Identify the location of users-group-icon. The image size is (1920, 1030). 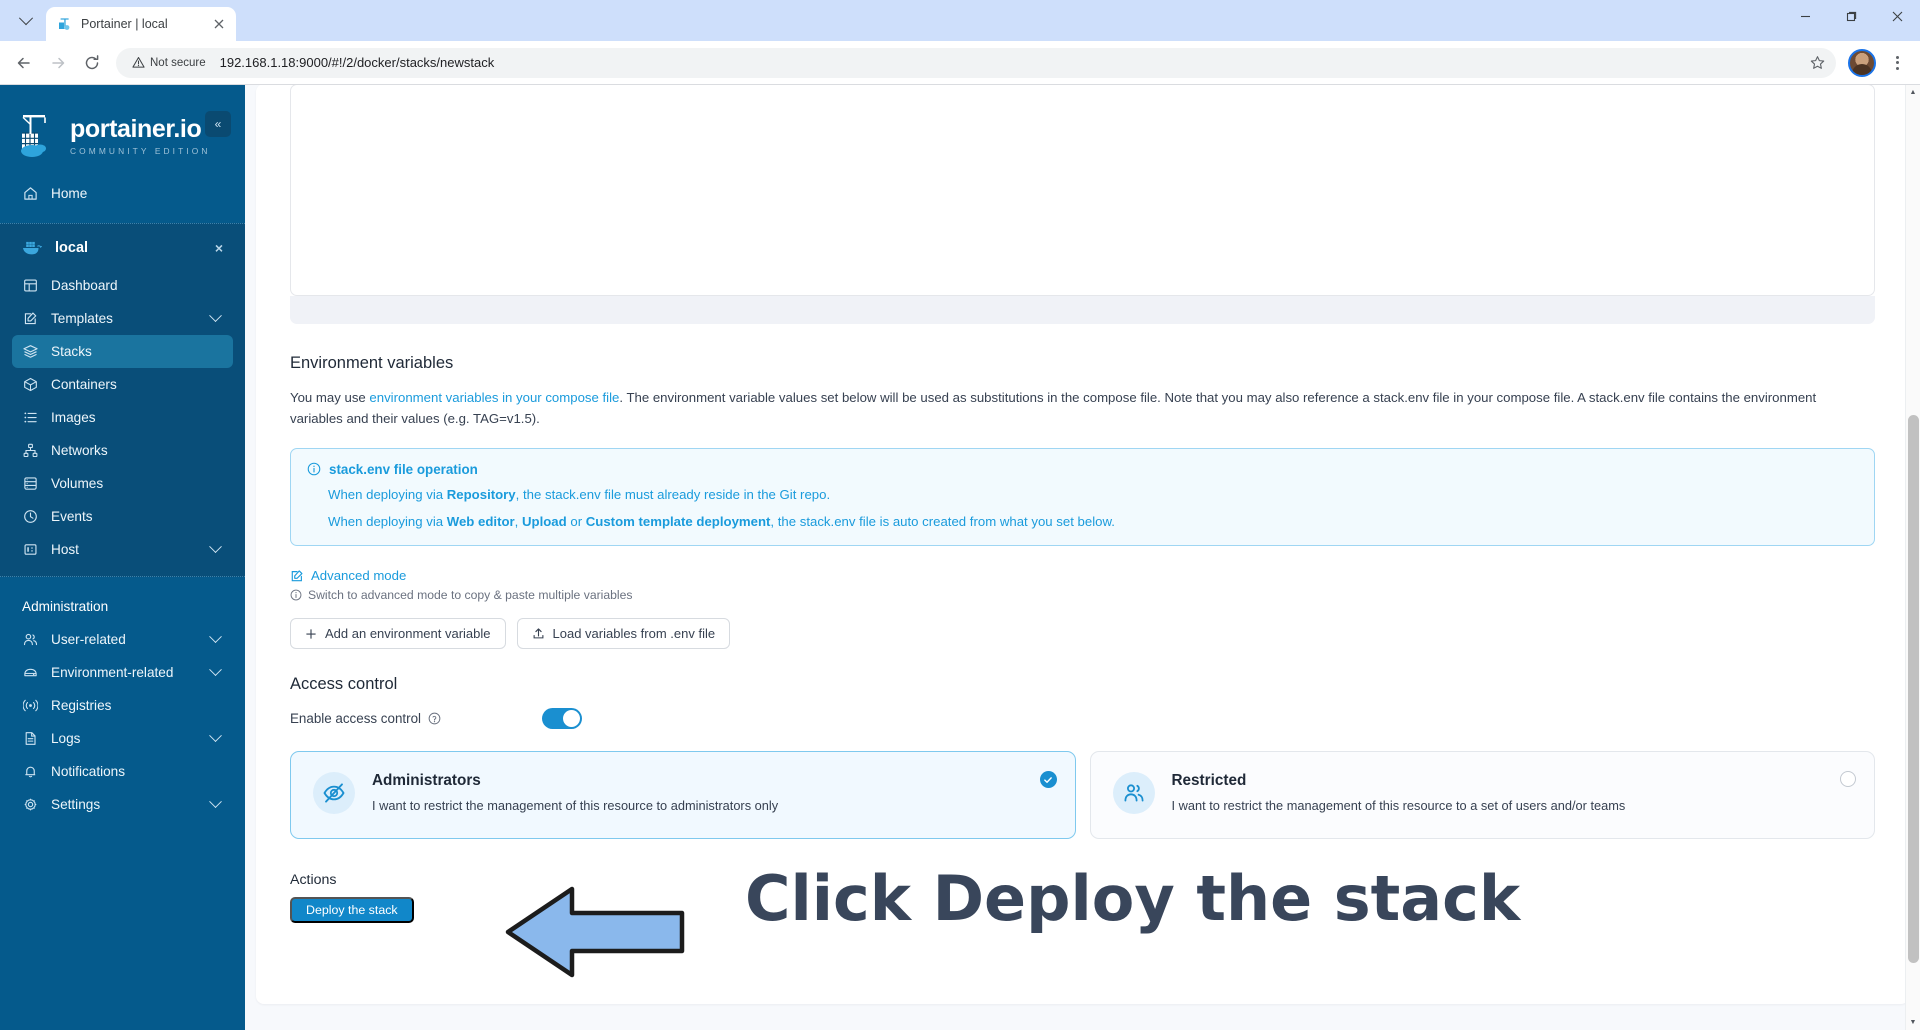
(1133, 793).